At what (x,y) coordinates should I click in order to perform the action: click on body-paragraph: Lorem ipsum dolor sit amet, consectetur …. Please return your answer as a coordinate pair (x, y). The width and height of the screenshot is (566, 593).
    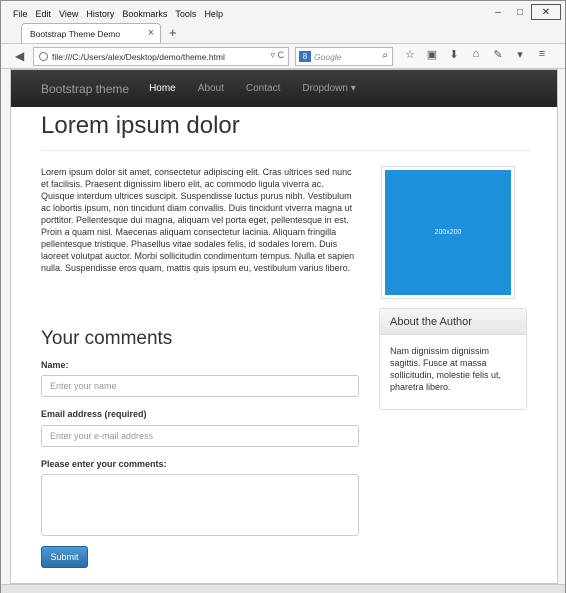
    Looking at the image, I should click on (198, 220).